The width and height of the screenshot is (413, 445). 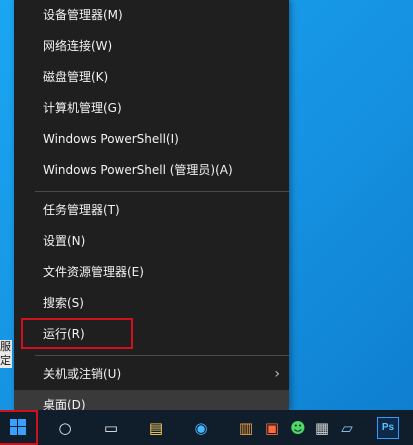 What do you see at coordinates (63, 303) in the screenshot?
I see `menu-item-label: 搜索(S)` at bounding box center [63, 303].